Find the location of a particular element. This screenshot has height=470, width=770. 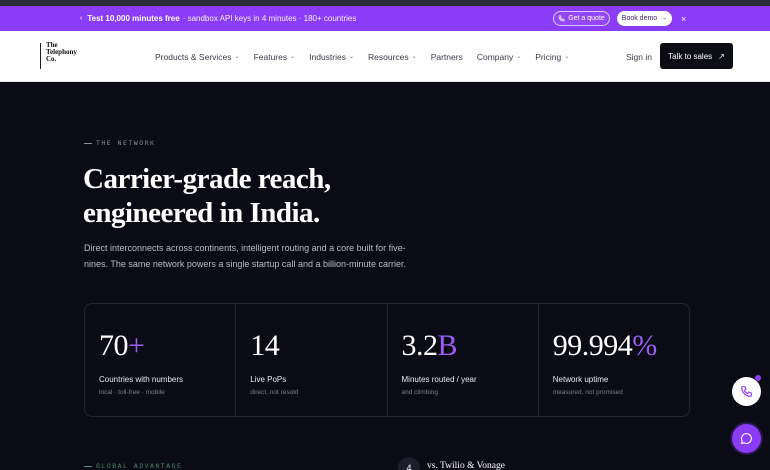

stat-suffix: B is located at coordinates (447, 345).